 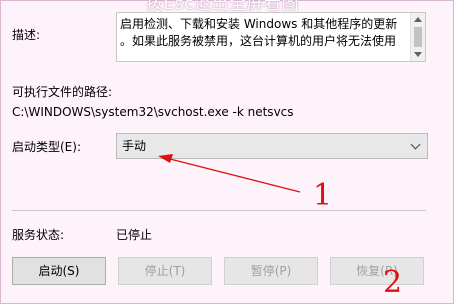 I want to click on annotation-arrow-head, so click(x=165, y=158).